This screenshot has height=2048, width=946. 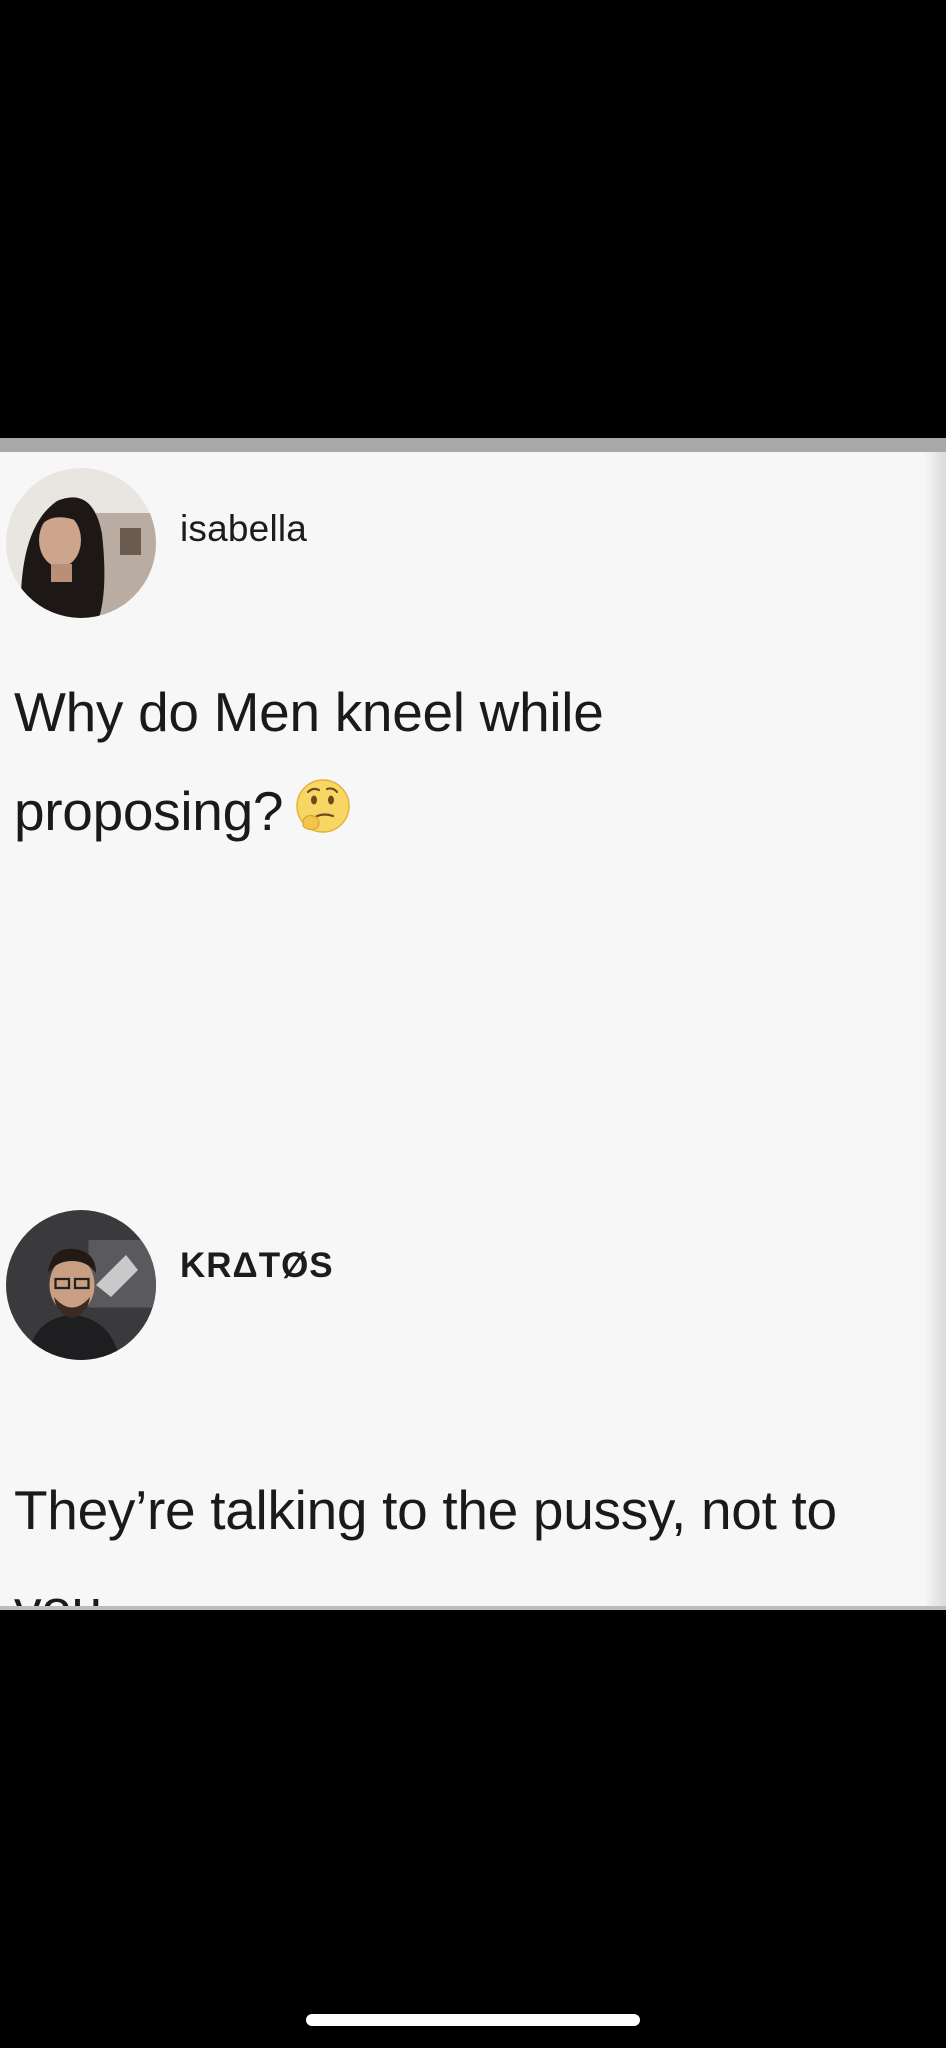 What do you see at coordinates (257, 1266) in the screenshot?
I see `reply-author-name: KRΔTØS` at bounding box center [257, 1266].